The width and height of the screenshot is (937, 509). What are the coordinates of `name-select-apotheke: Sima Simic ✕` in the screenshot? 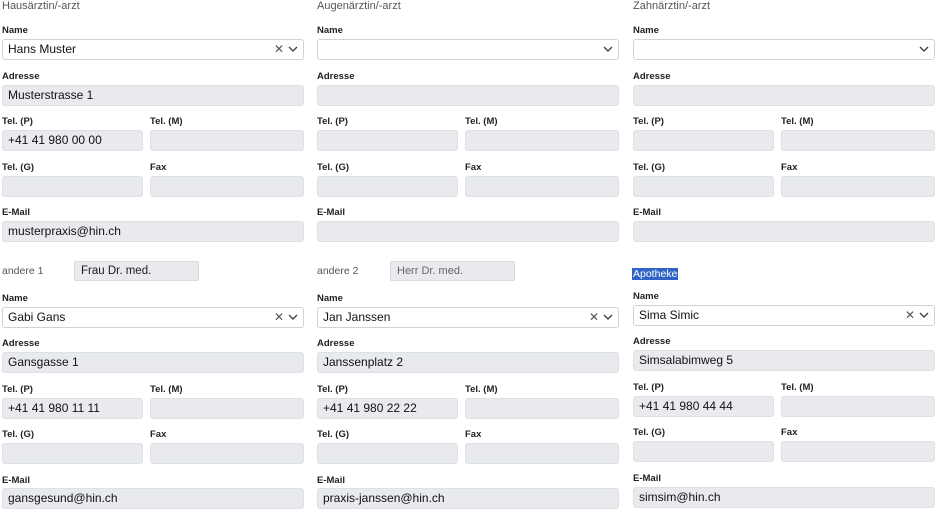 It's located at (784, 315).